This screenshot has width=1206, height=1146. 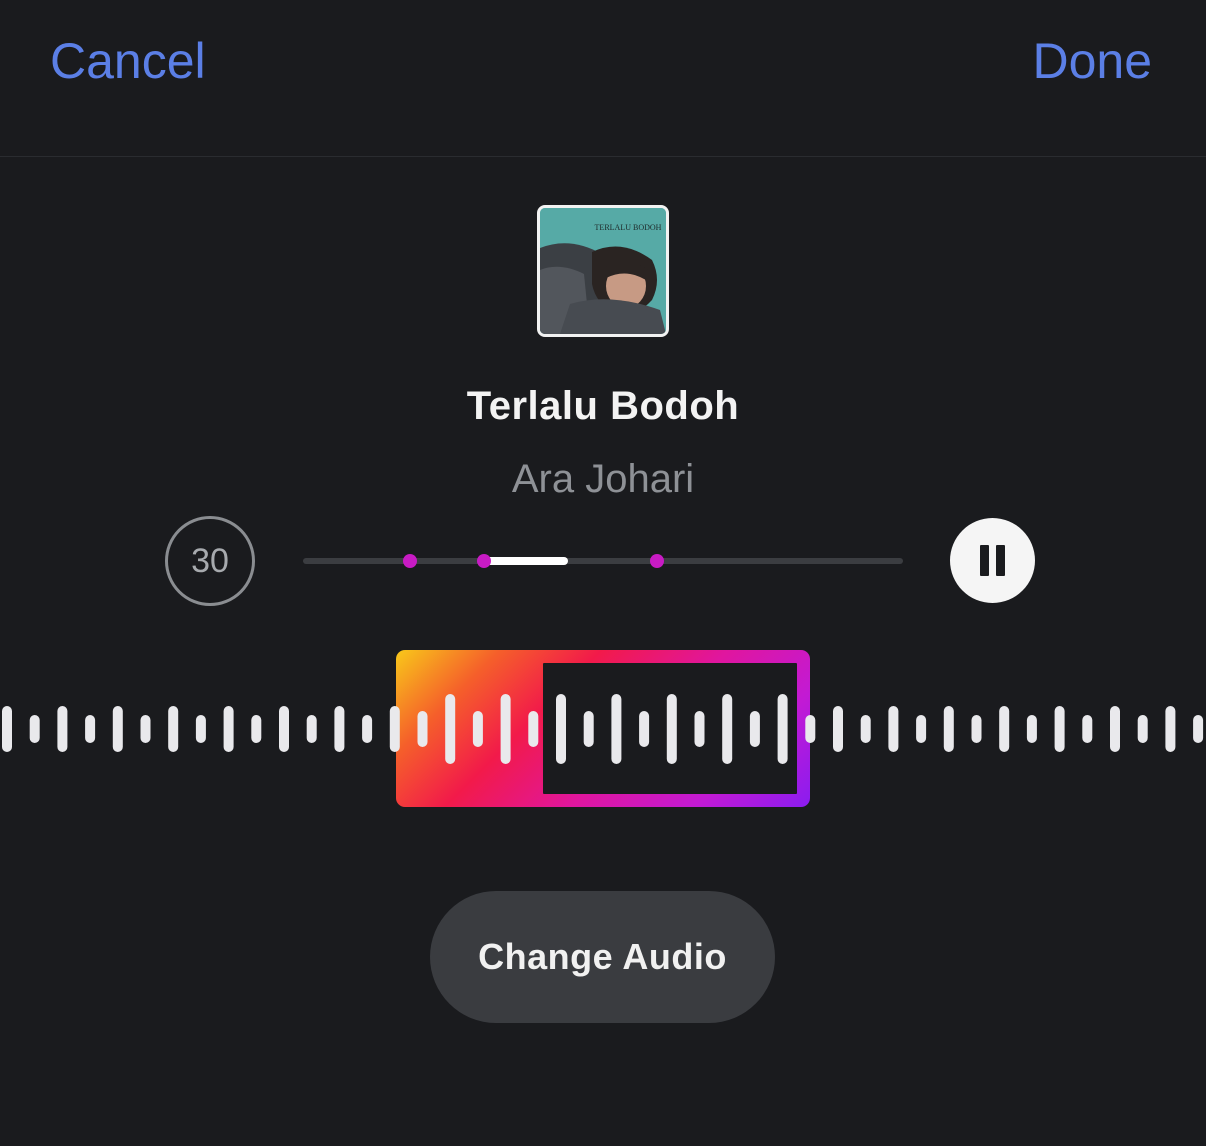 What do you see at coordinates (992, 560) in the screenshot?
I see `pause-button` at bounding box center [992, 560].